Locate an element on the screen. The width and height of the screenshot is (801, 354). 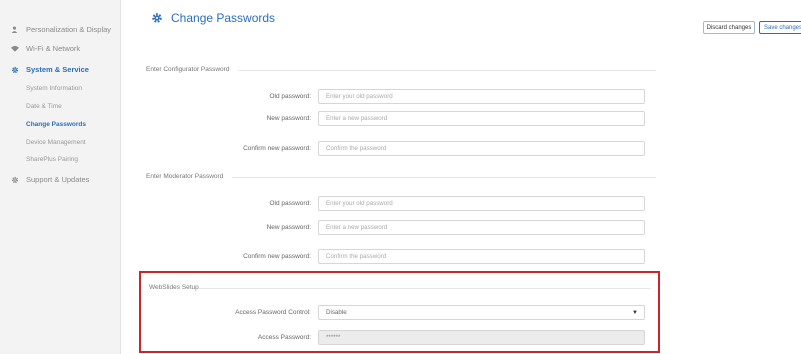
configurator-confirm-password-input: Confirm the password is located at coordinates (481, 148).